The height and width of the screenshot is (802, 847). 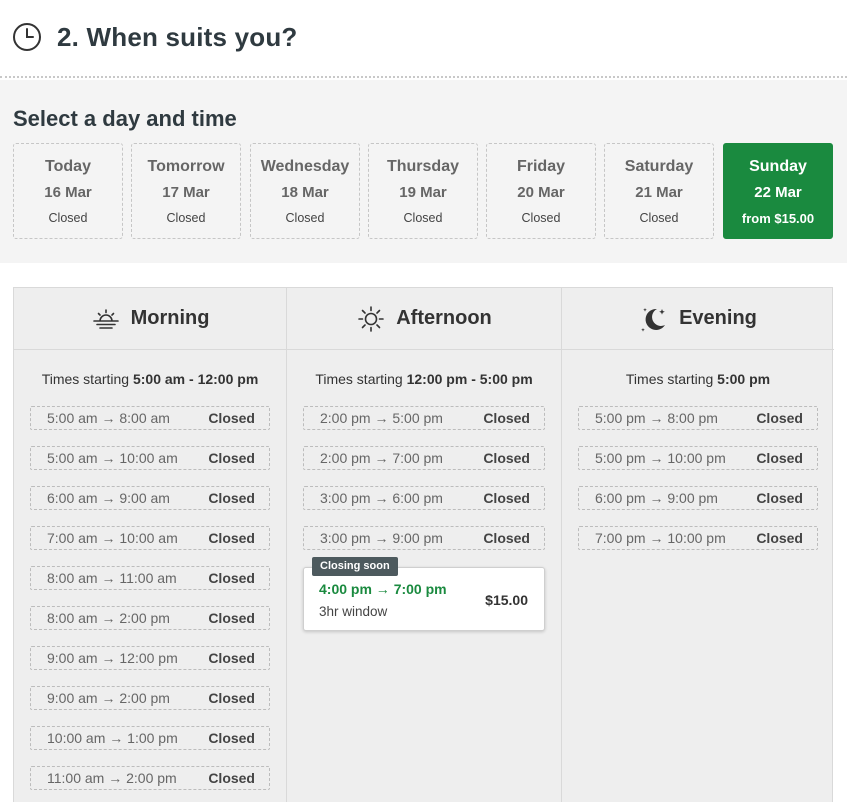 What do you see at coordinates (195, 379) in the screenshot?
I see `range-value: 5:00 am - 12:00 pm` at bounding box center [195, 379].